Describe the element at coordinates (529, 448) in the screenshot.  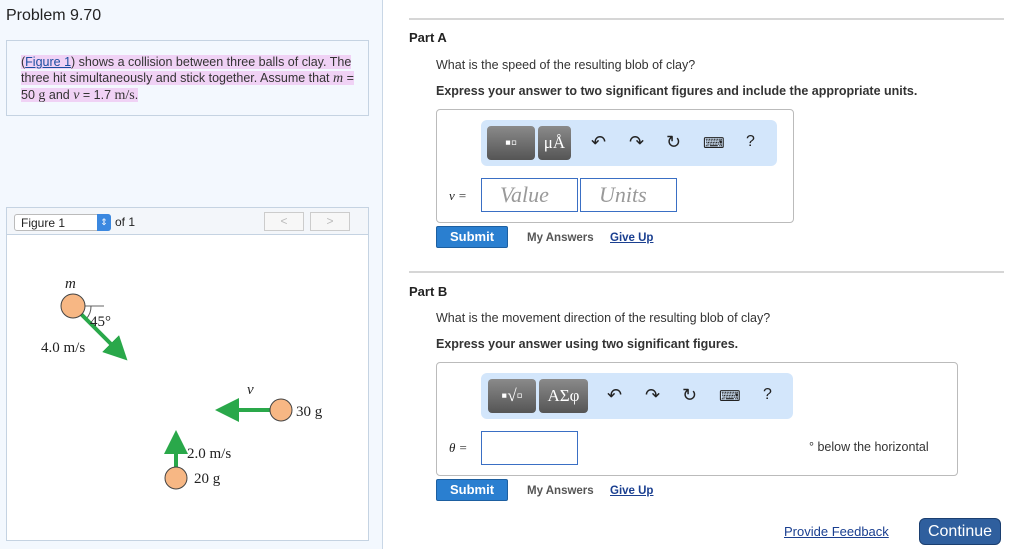
I see `angle-input` at that location.